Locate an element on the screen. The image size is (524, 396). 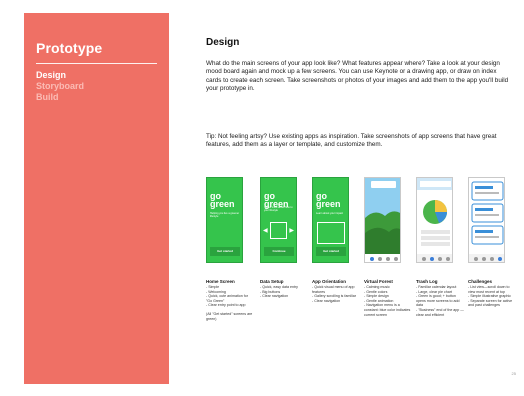
mockup-tagline: Helping you live a greener lifestyle is located at coordinates (225, 215).